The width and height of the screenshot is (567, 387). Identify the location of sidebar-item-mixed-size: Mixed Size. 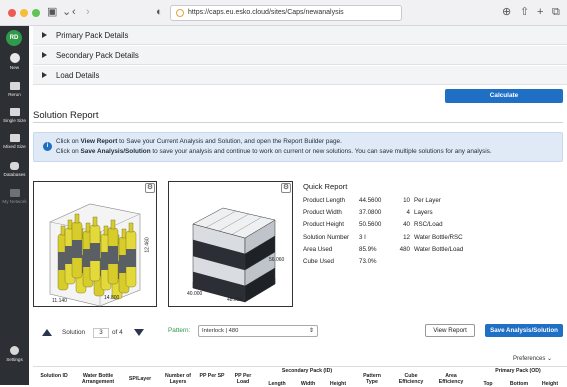
(14, 141).